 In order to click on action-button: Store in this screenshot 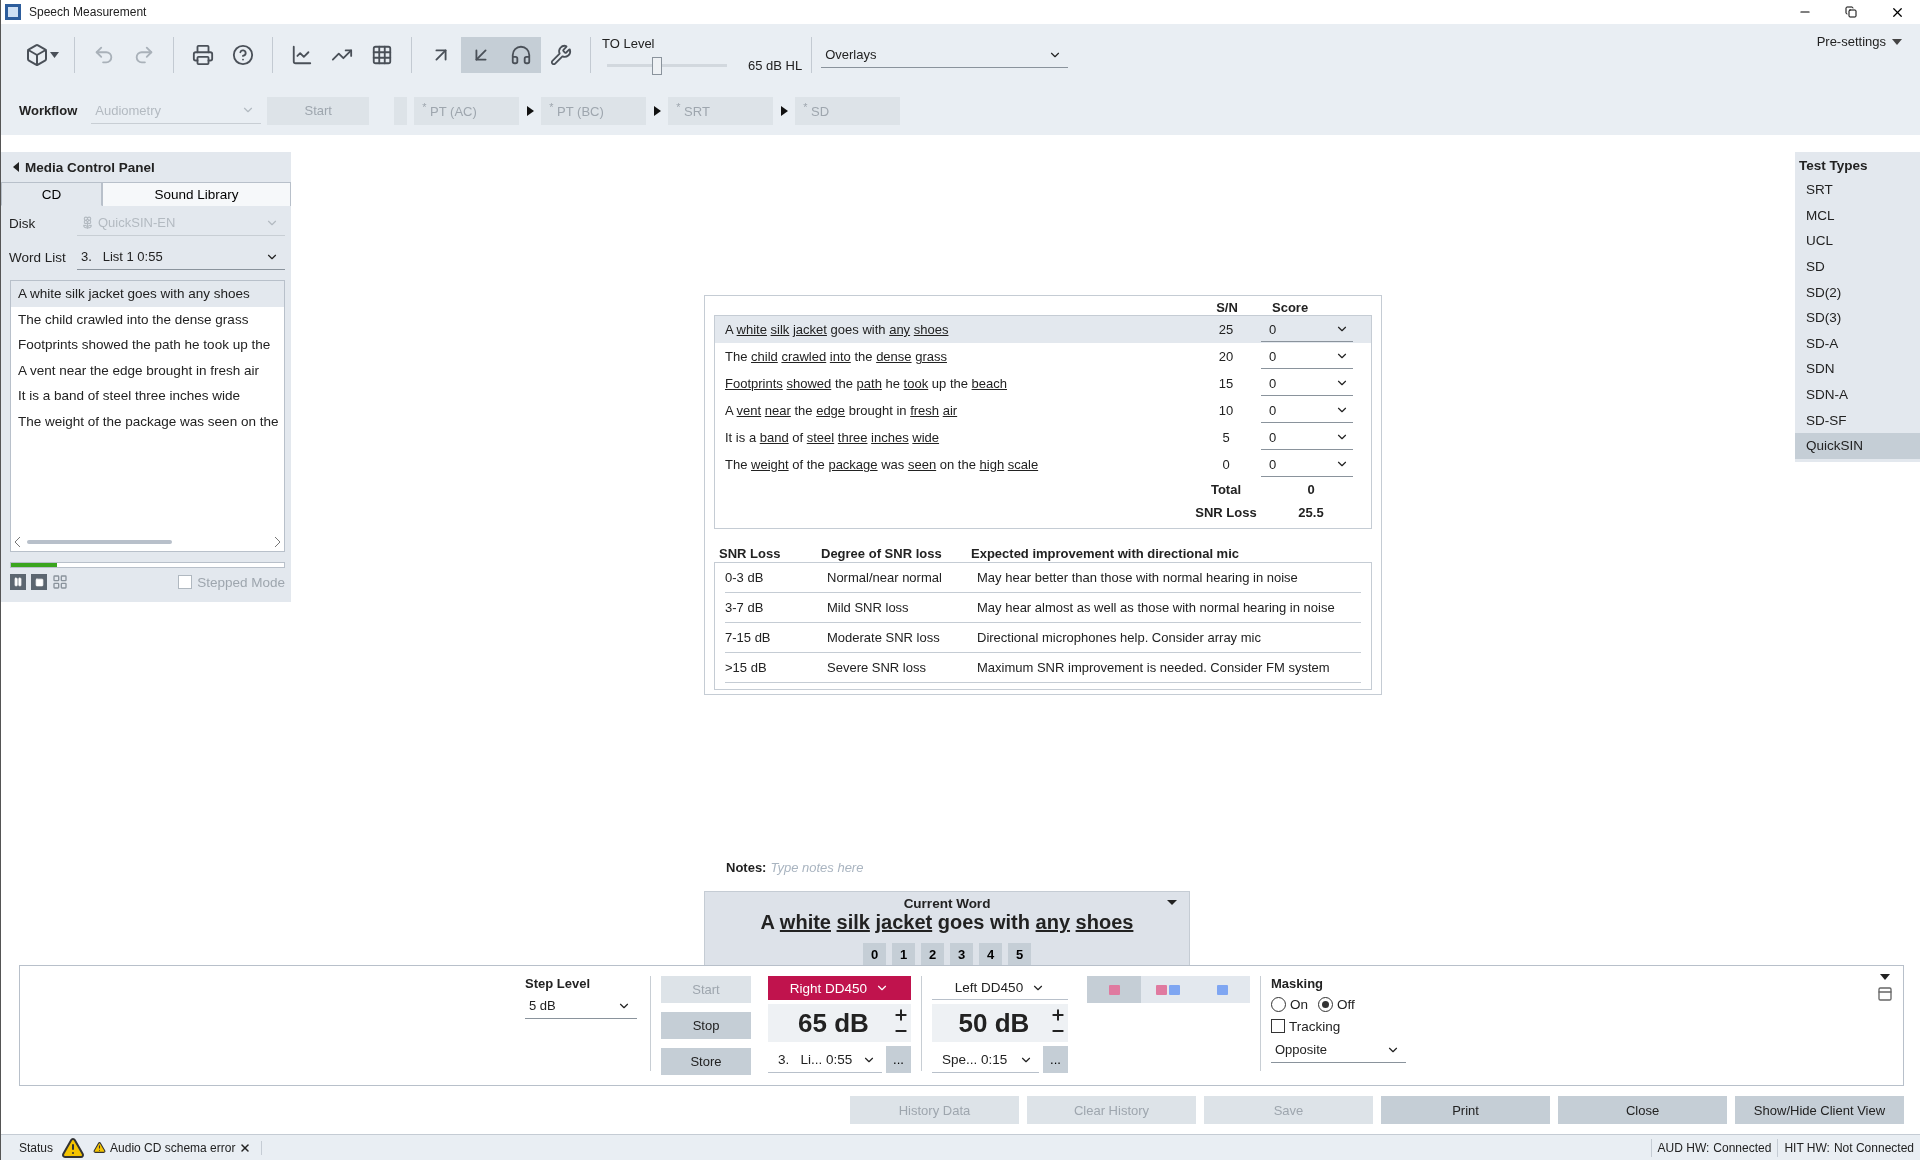, I will do `click(706, 1061)`.